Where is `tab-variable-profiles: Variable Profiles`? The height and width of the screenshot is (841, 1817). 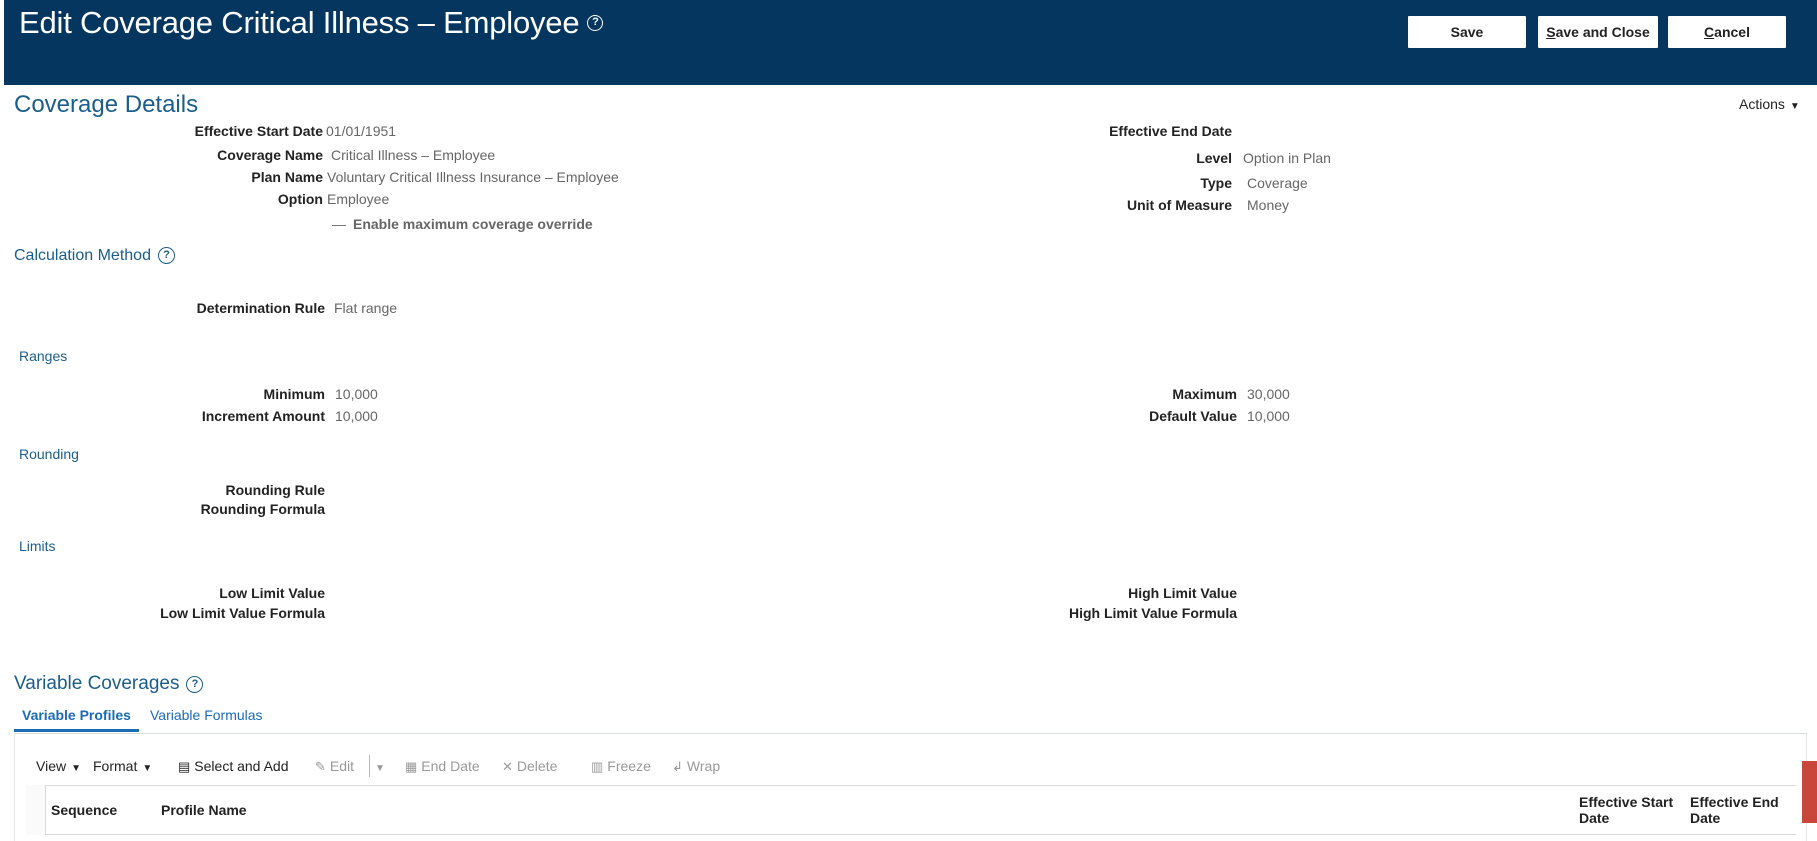 tab-variable-profiles: Variable Profiles is located at coordinates (76, 719).